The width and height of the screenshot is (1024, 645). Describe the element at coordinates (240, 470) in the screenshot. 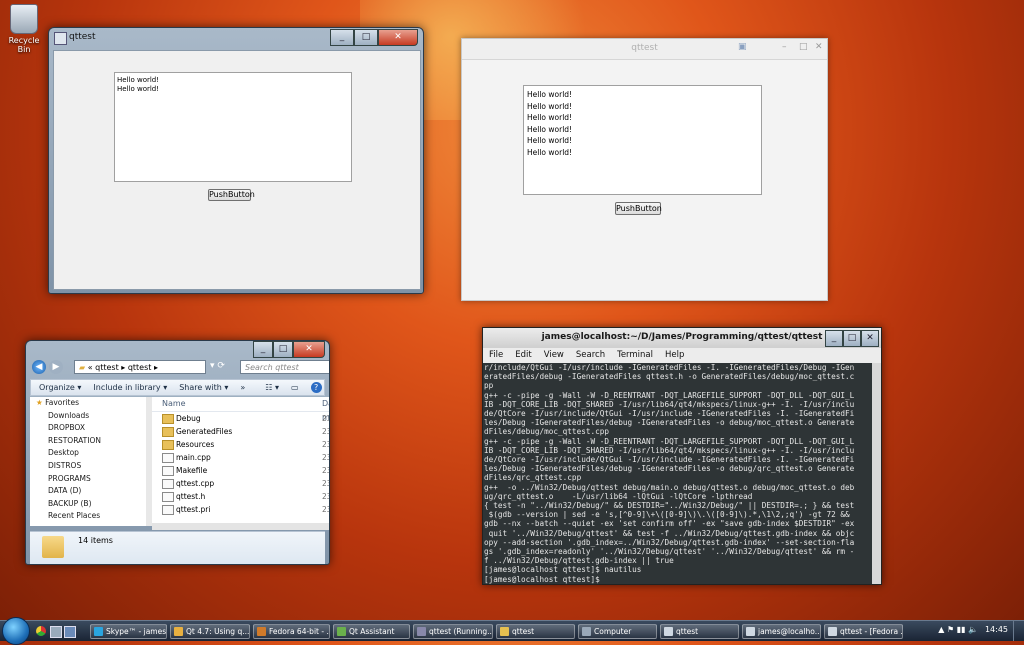

I see `file-row: Makefile 23/09/` at that location.